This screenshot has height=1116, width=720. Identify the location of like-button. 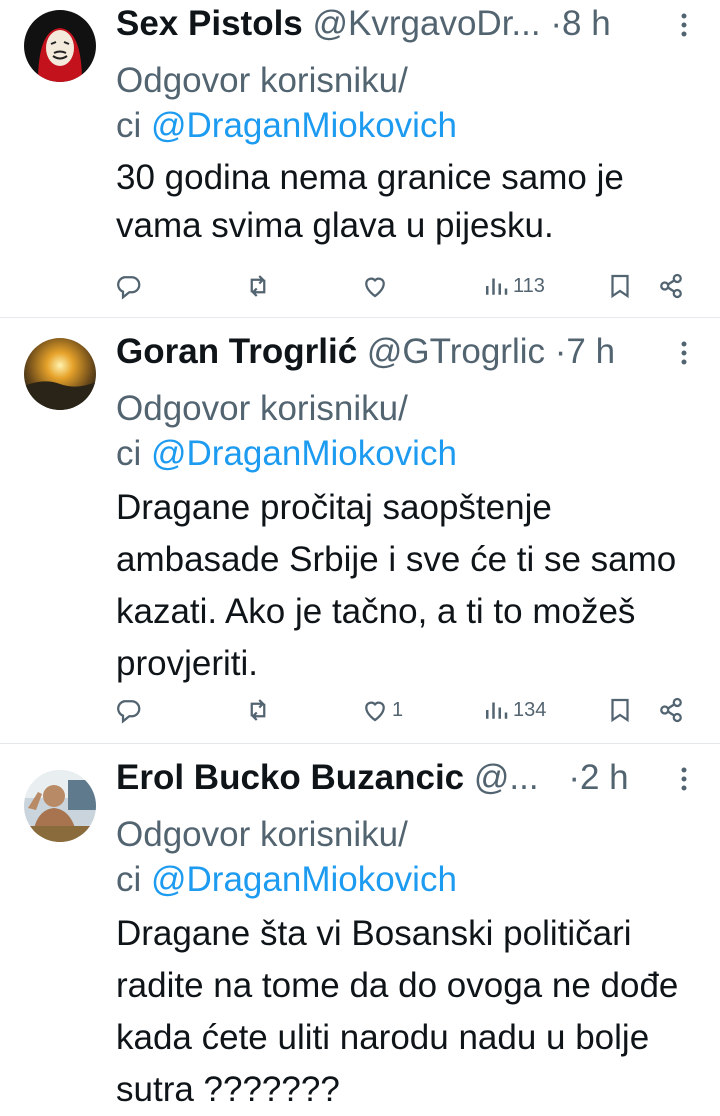
(376, 286).